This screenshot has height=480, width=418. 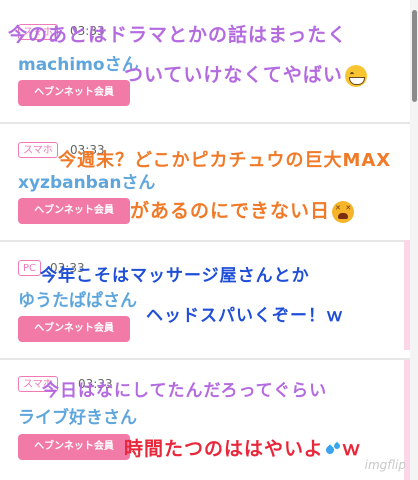 I want to click on scrollbar-thumb, so click(x=414, y=56).